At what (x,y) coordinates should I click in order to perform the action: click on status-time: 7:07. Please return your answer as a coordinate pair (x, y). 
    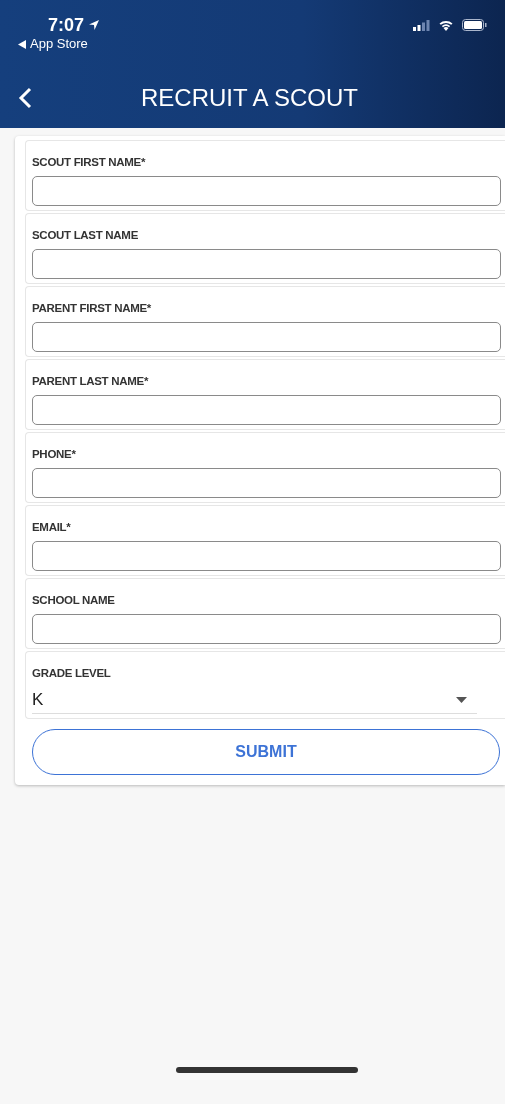
    Looking at the image, I should click on (66, 25).